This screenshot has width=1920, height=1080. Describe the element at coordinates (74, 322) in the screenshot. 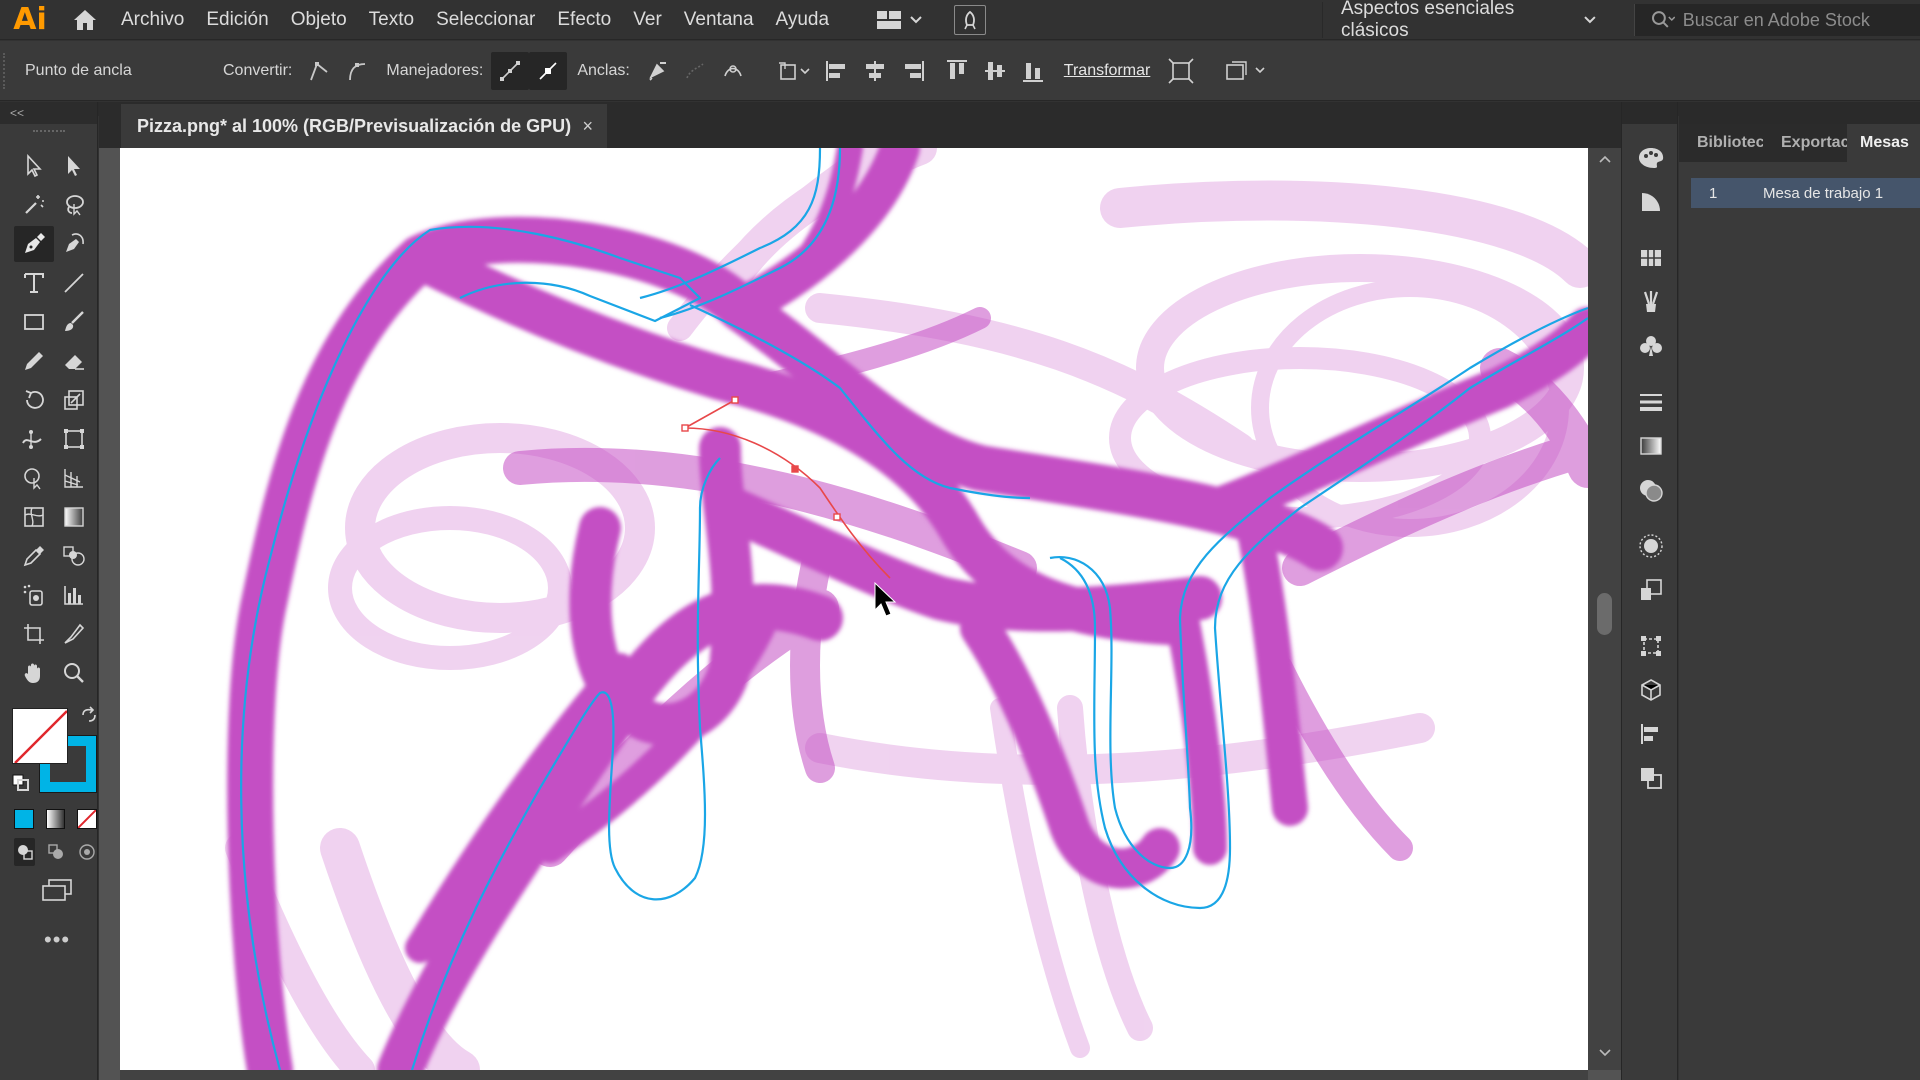

I see `paintbrush-tool` at that location.